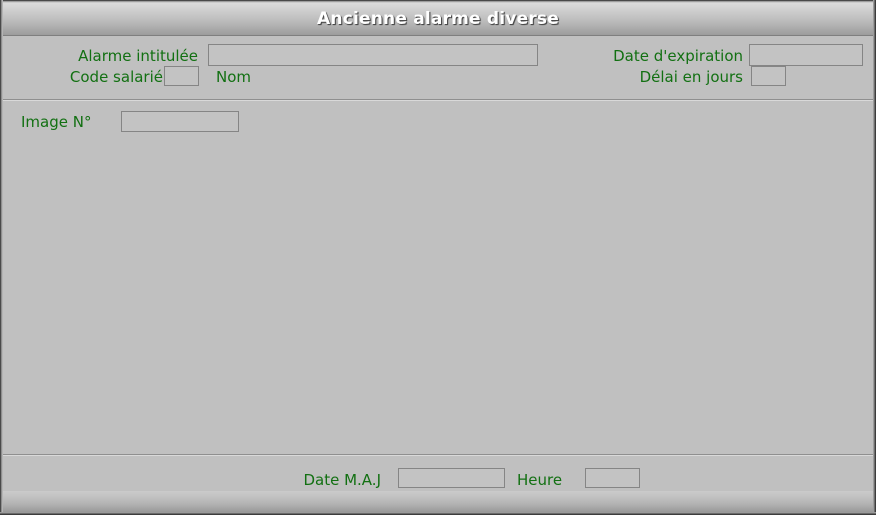 The width and height of the screenshot is (876, 515). I want to click on date-expiration-input, so click(806, 55).